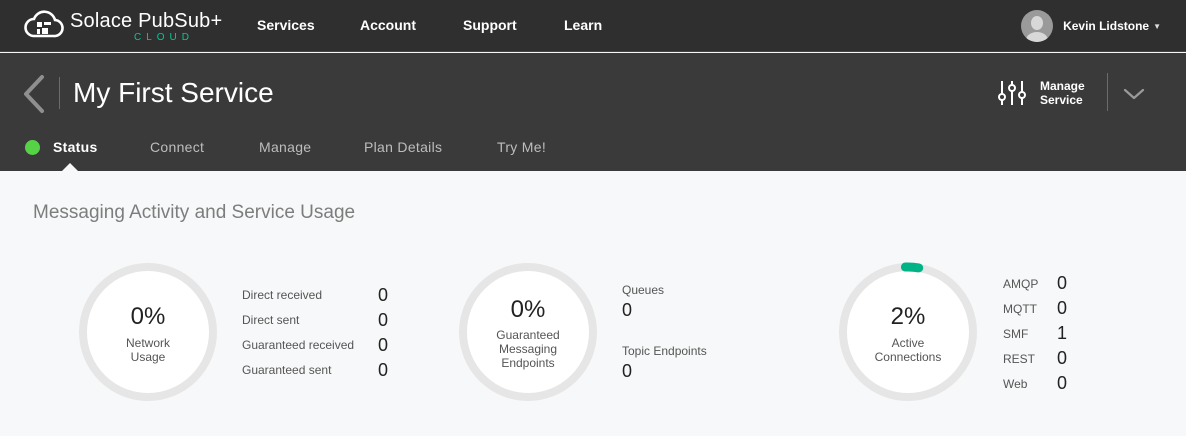 This screenshot has width=1186, height=436. I want to click on stat-rest-value: 0, so click(1062, 358).